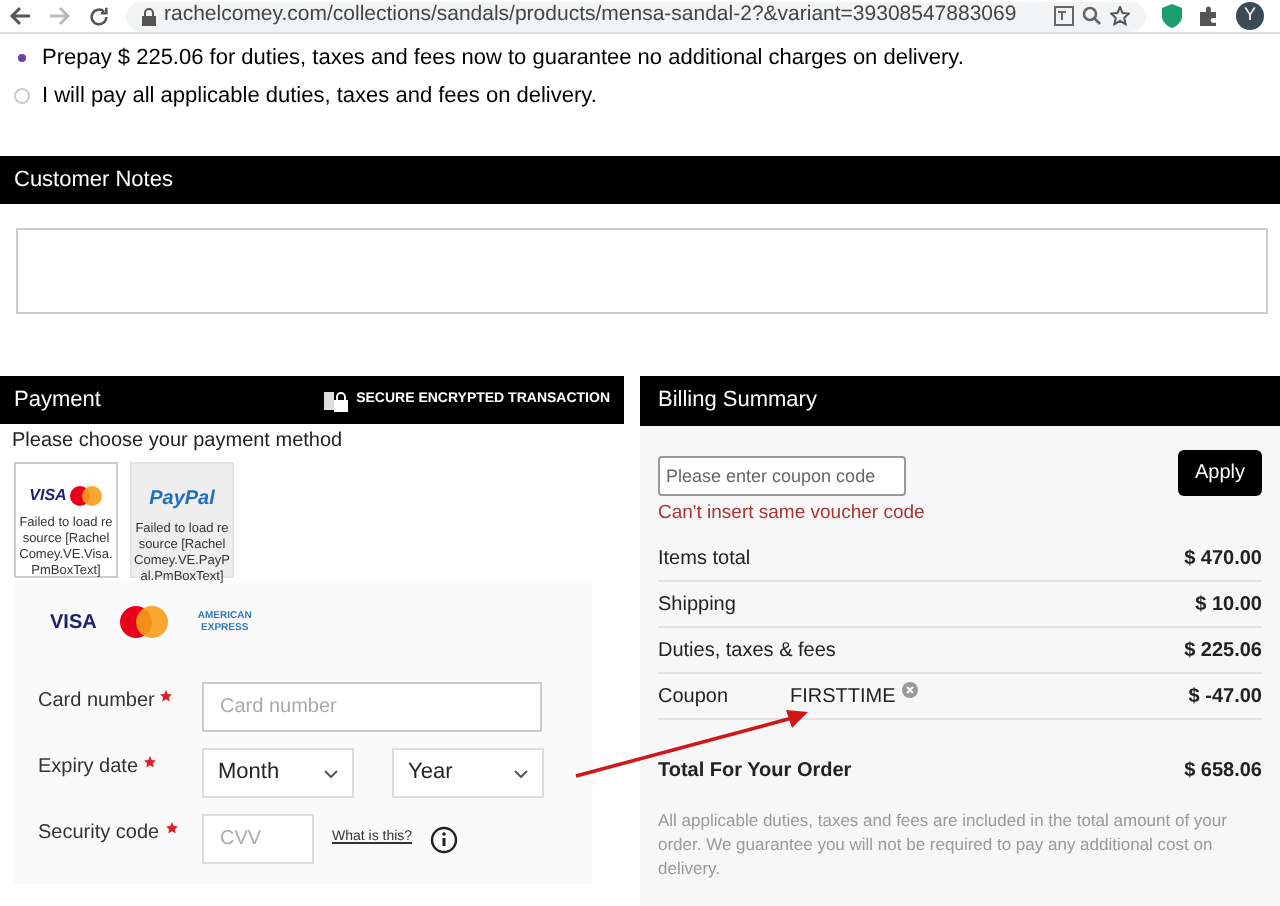  I want to click on payment-prompt: Please choose your payment method, so click(177, 442).